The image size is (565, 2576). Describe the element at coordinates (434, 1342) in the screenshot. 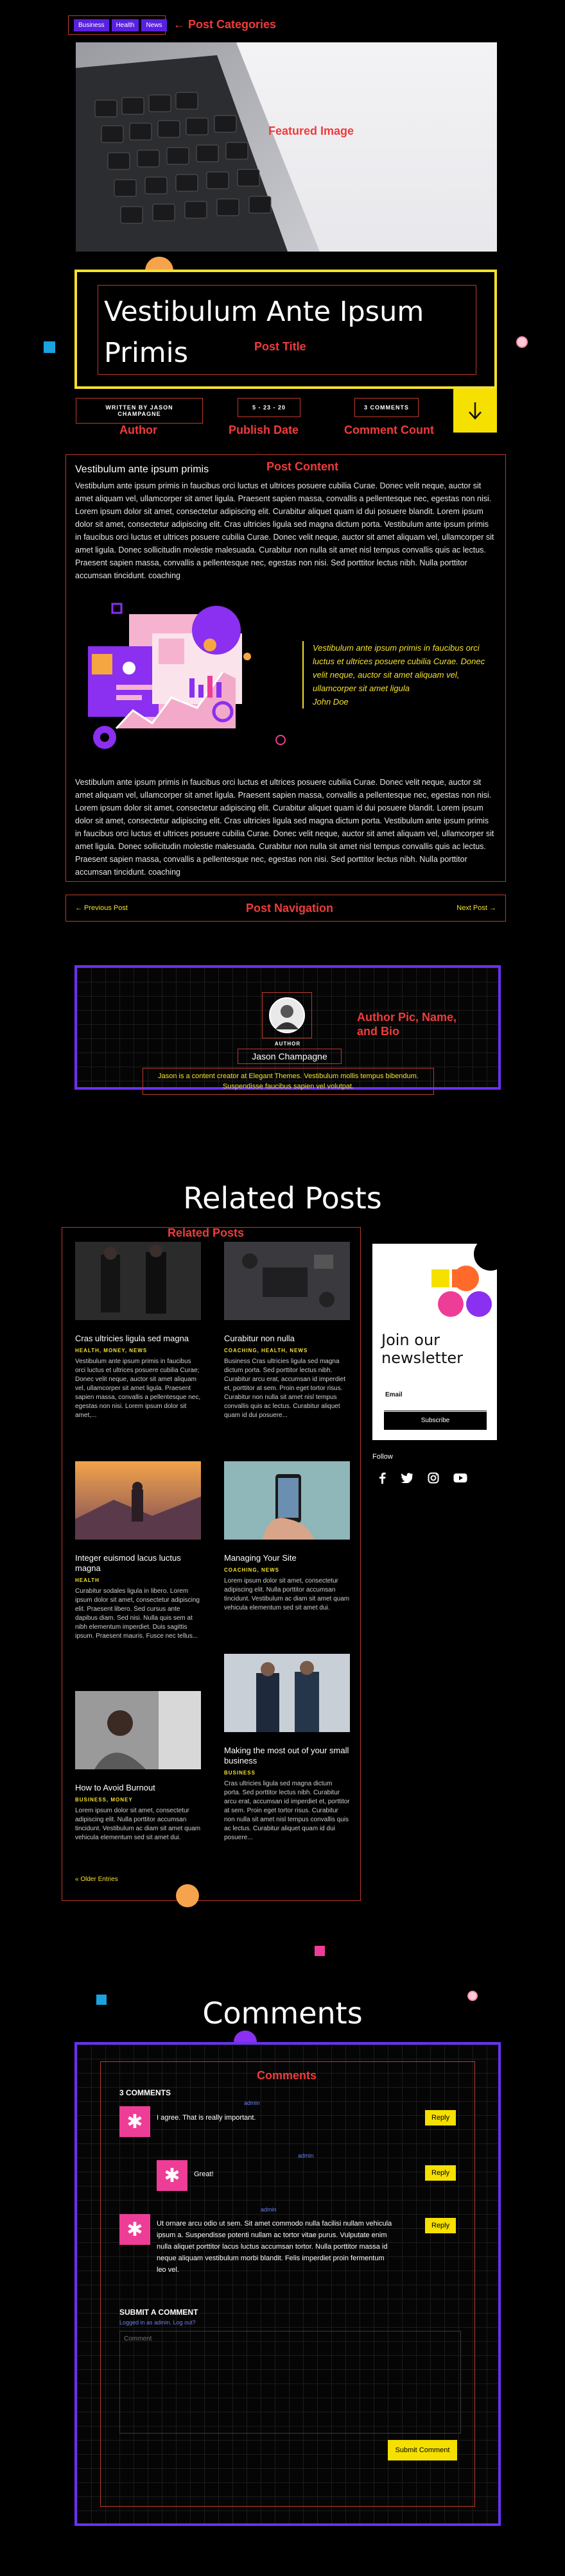

I see `newsletter-widget: Join our newsletter Email Subscribe` at that location.